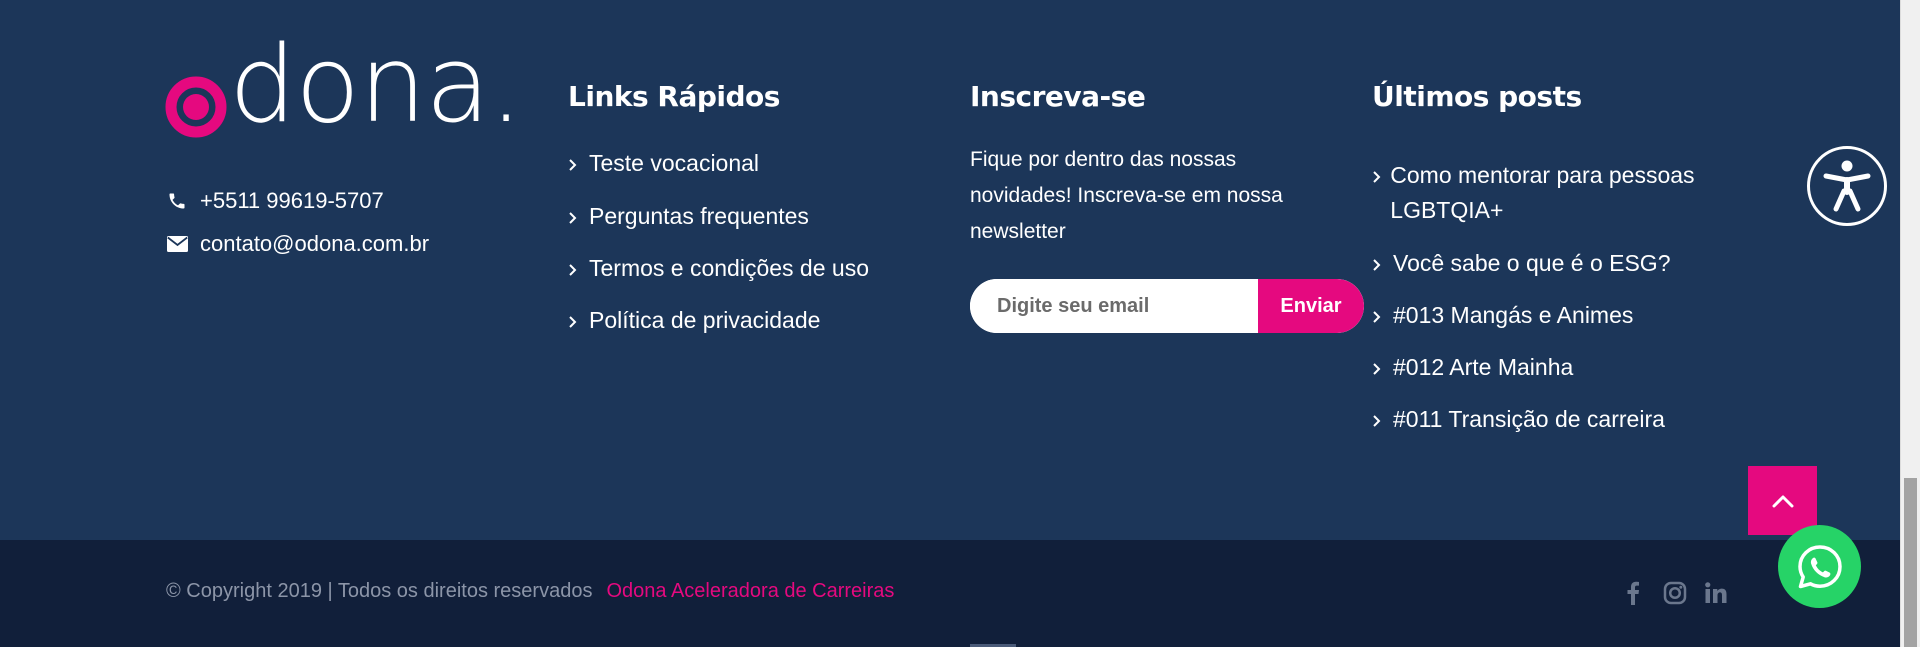 The image size is (1920, 647). What do you see at coordinates (674, 96) in the screenshot?
I see `quick-links-title: Links Rápidos` at bounding box center [674, 96].